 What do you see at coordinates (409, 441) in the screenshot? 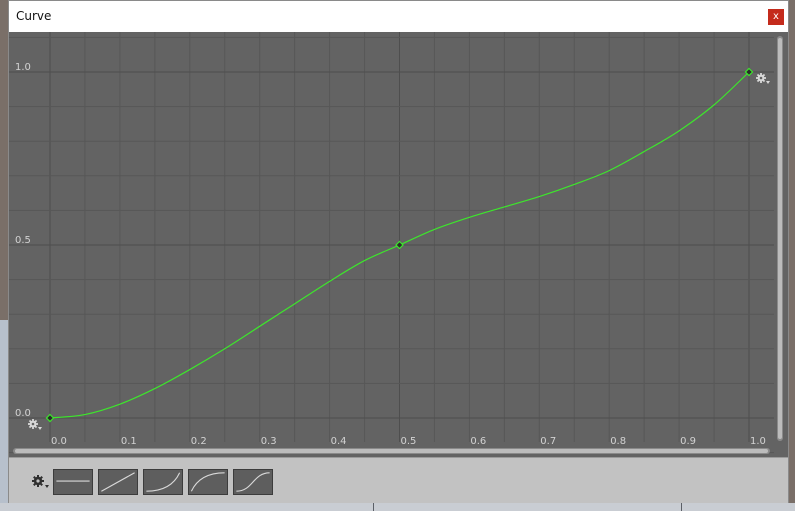
I see `x-tick-label: 0.5` at bounding box center [409, 441].